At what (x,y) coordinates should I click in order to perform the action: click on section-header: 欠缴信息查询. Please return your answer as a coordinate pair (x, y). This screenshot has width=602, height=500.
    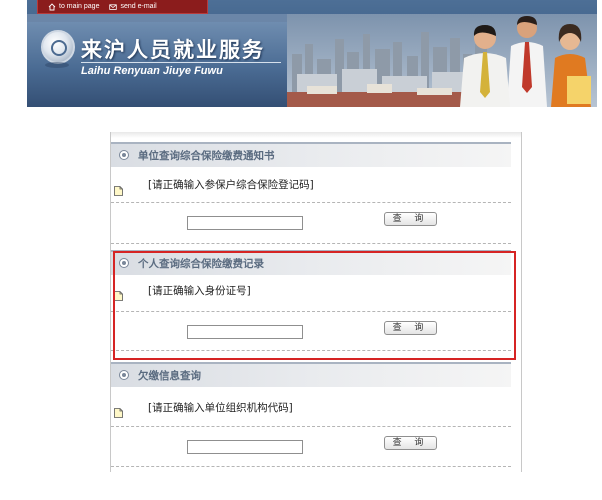
    Looking at the image, I should click on (311, 374).